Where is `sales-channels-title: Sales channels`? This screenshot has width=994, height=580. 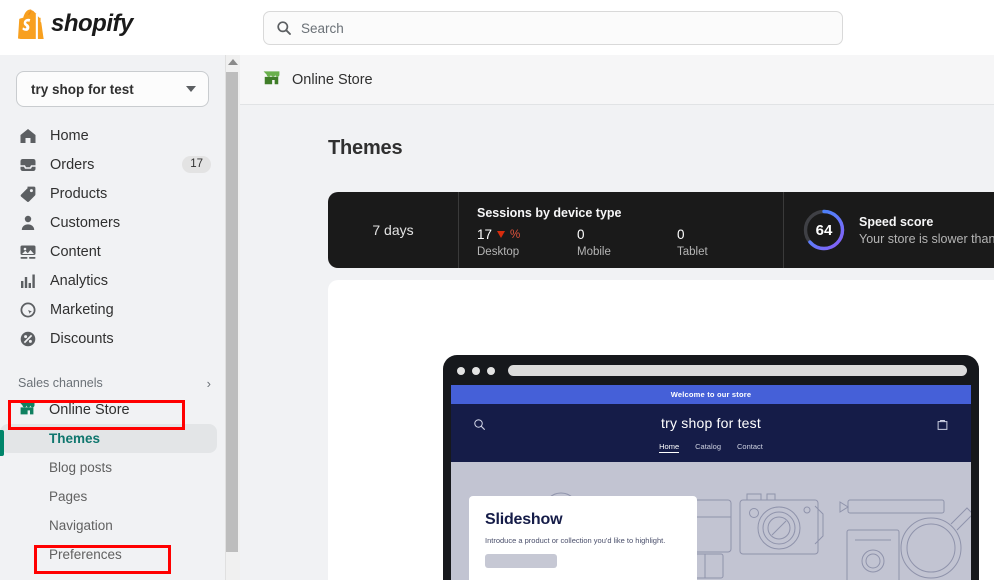 sales-channels-title: Sales channels is located at coordinates (60, 383).